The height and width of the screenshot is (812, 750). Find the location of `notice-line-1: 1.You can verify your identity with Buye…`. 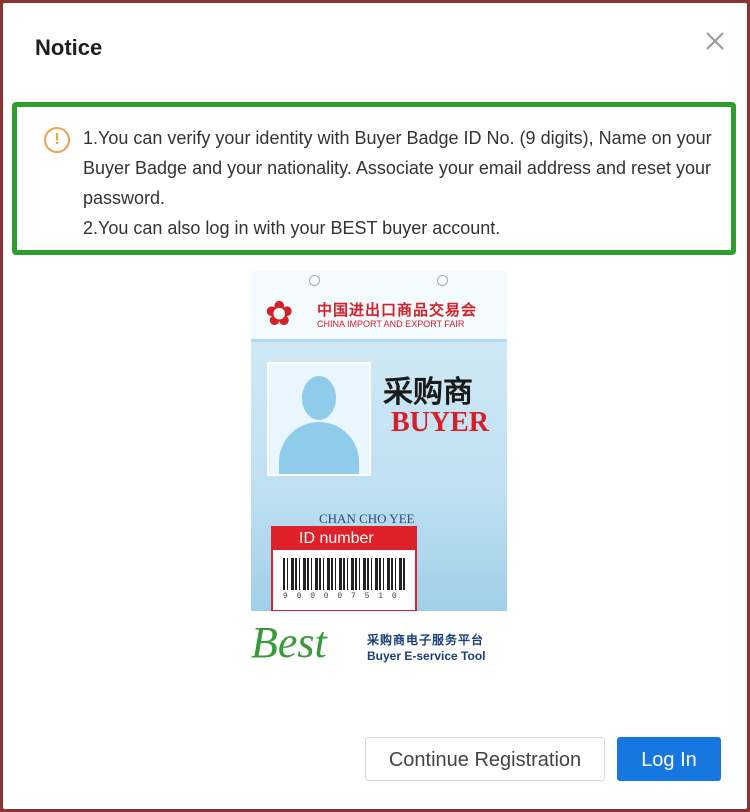

notice-line-1: 1.You can verify your identity with Buye… is located at coordinates (397, 168).